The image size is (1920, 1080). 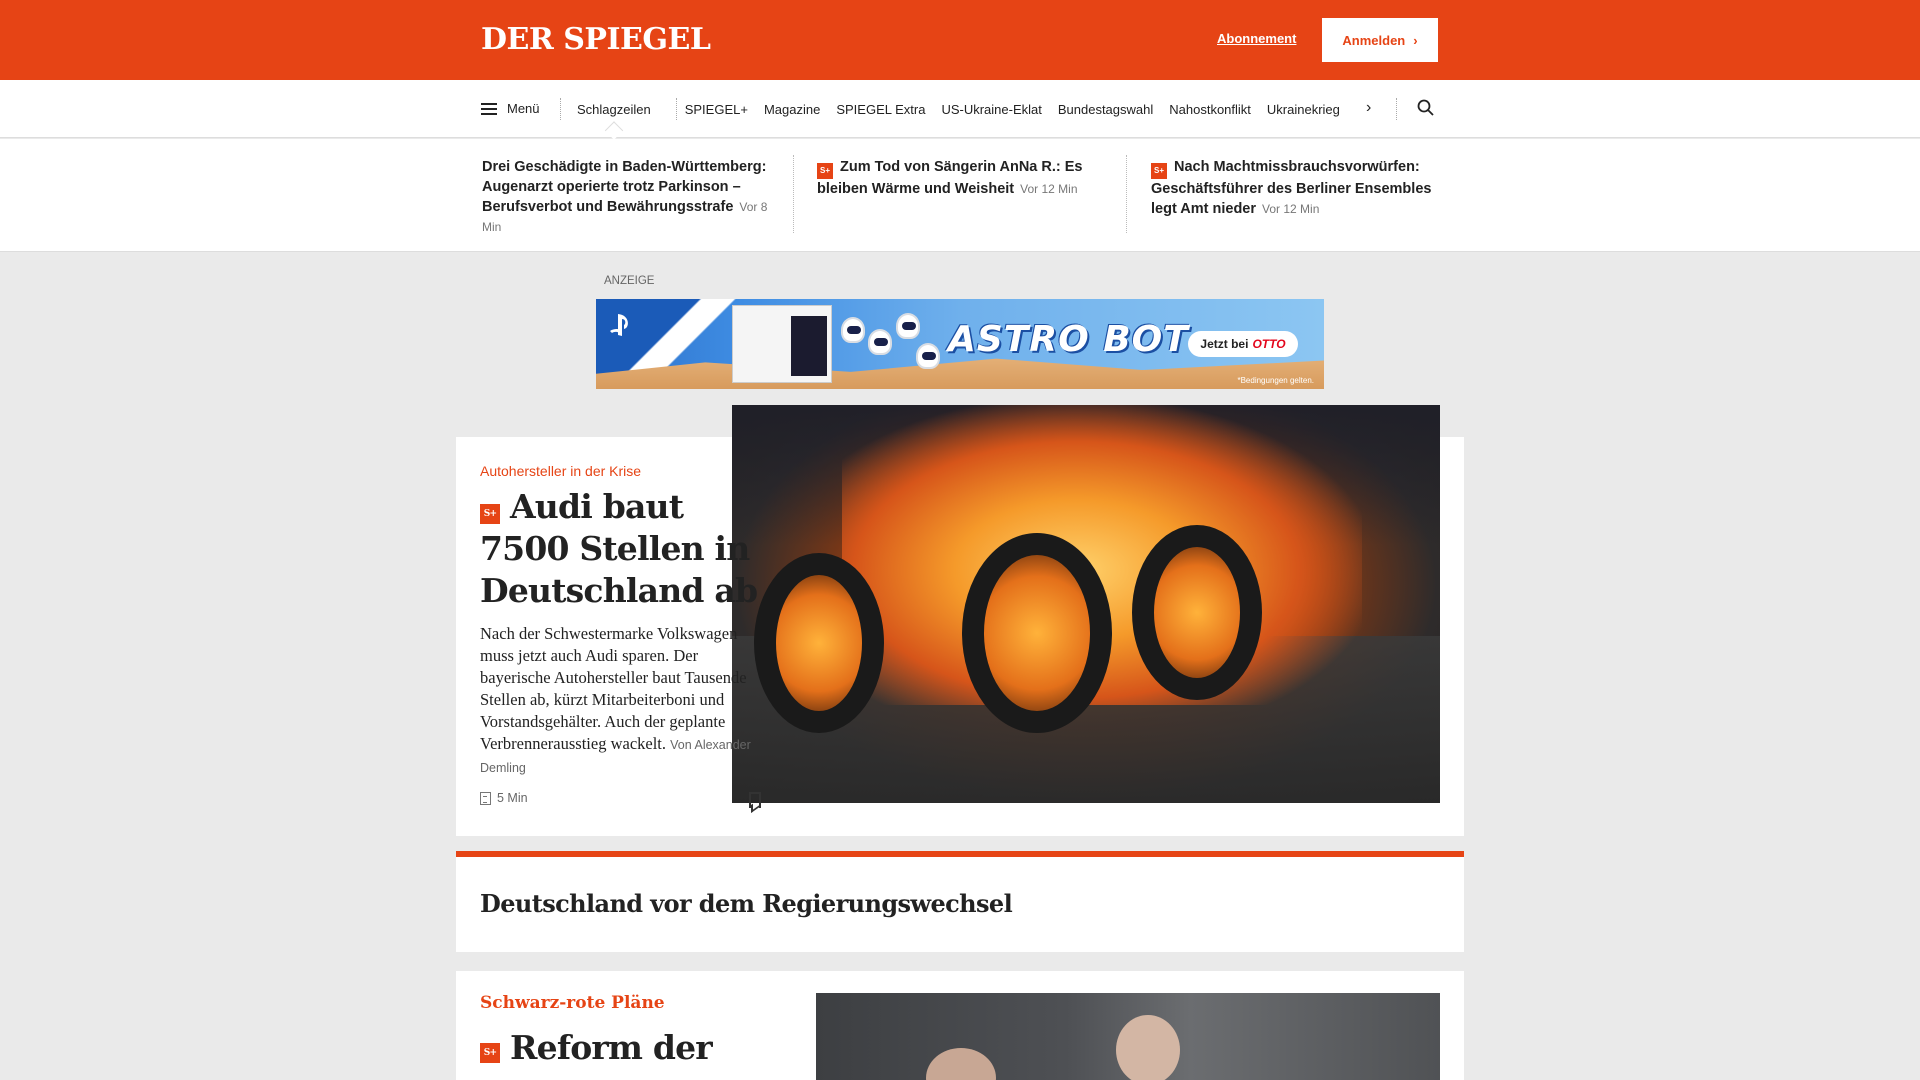 I want to click on nav-item-magazine: Magazine, so click(x=792, y=109).